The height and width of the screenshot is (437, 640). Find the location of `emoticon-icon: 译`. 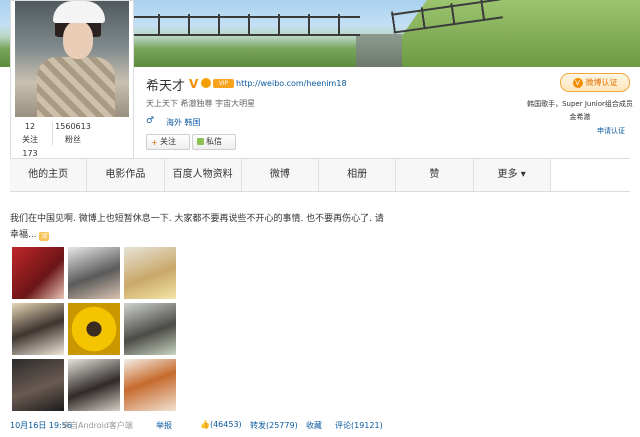

emoticon-icon: 译 is located at coordinates (44, 236).